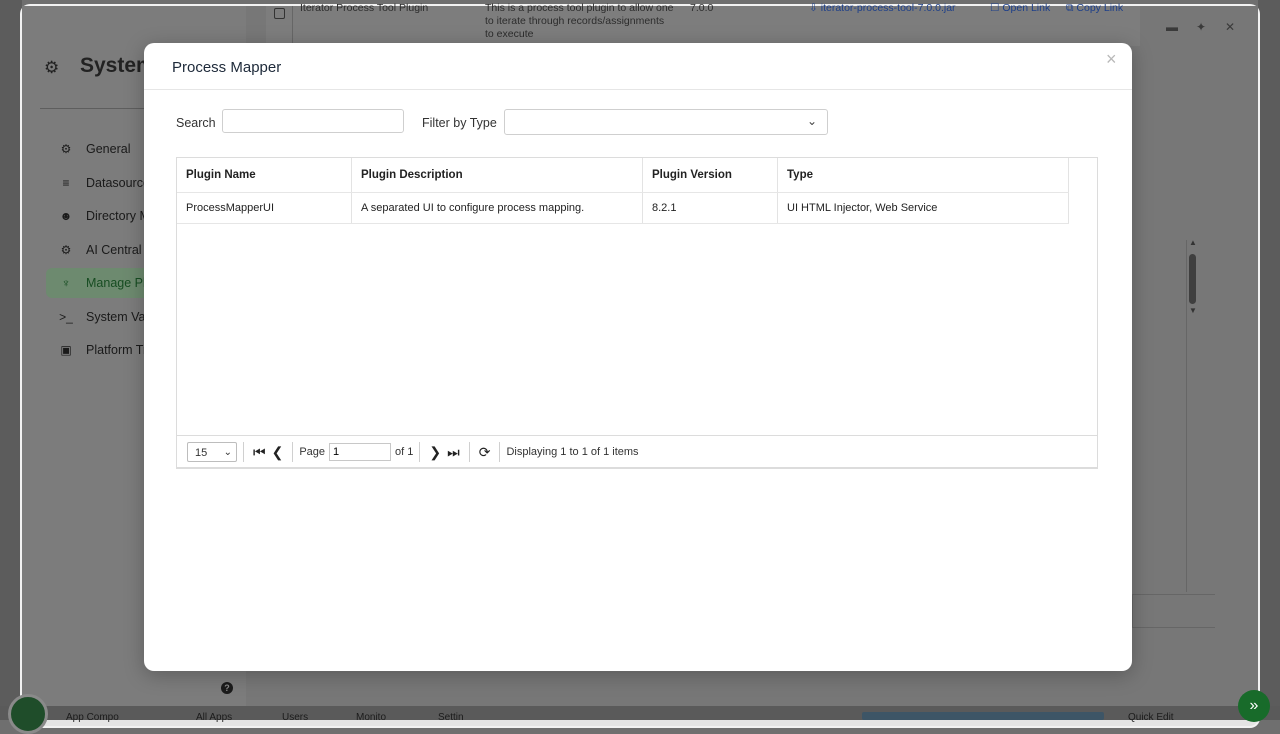 Image resolution: width=1280 pixels, height=734 pixels. What do you see at coordinates (264, 208) in the screenshot?
I see `cell-plugin-name: ProcessMapperUI` at bounding box center [264, 208].